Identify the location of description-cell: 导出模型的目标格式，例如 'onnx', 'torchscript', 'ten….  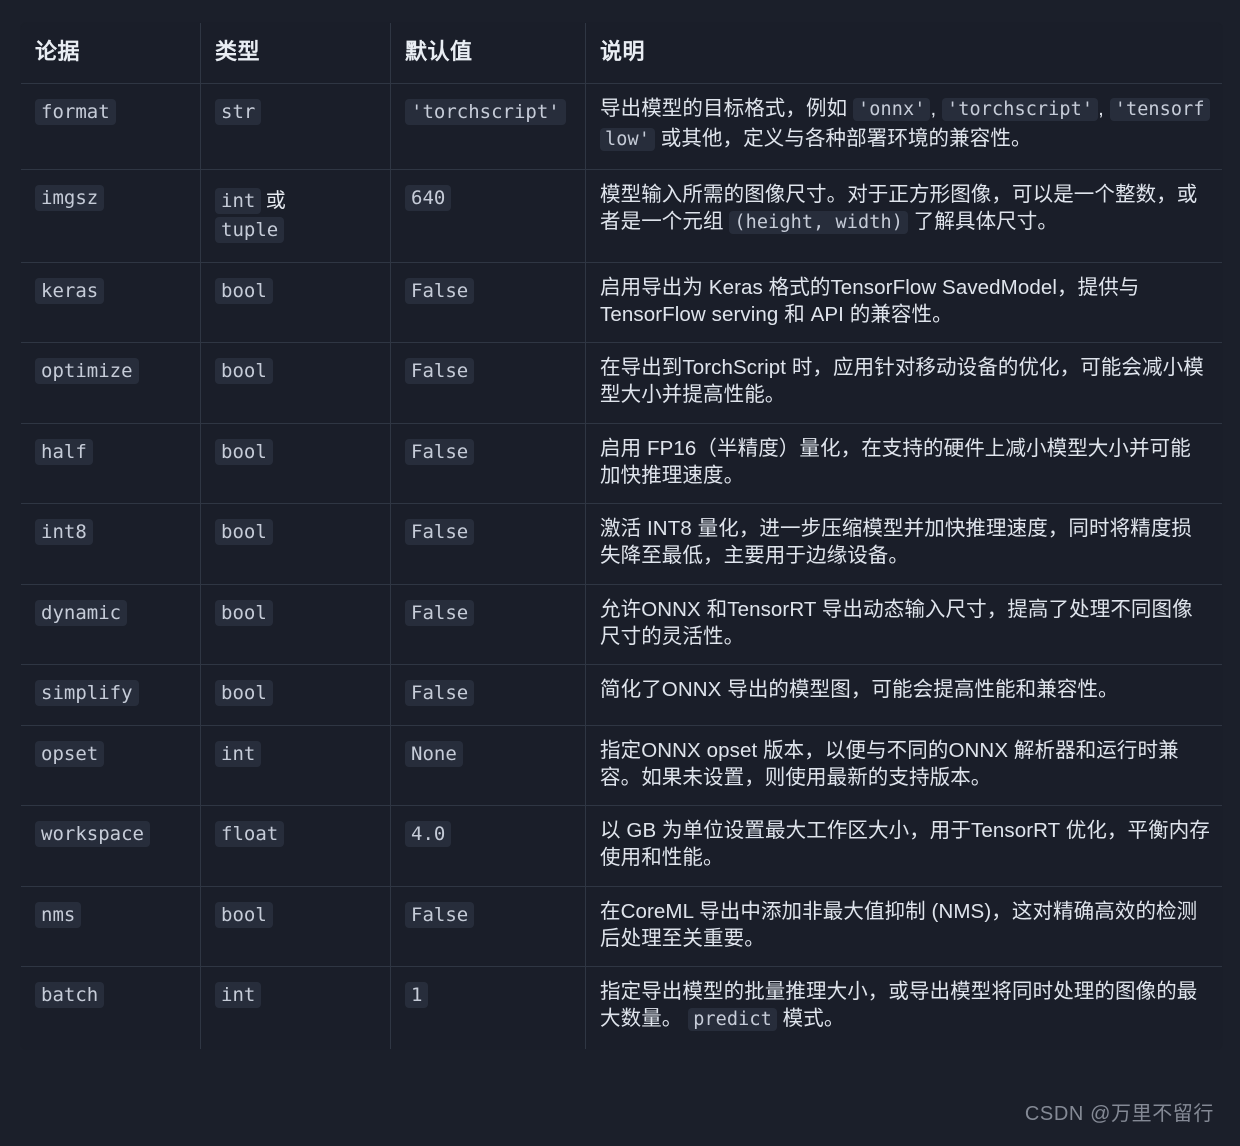
(903, 126).